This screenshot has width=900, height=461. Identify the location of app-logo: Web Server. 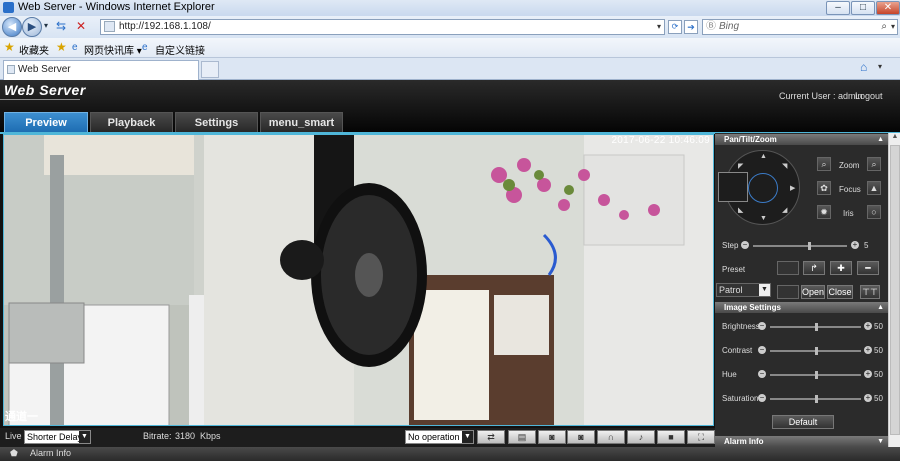
(45, 90).